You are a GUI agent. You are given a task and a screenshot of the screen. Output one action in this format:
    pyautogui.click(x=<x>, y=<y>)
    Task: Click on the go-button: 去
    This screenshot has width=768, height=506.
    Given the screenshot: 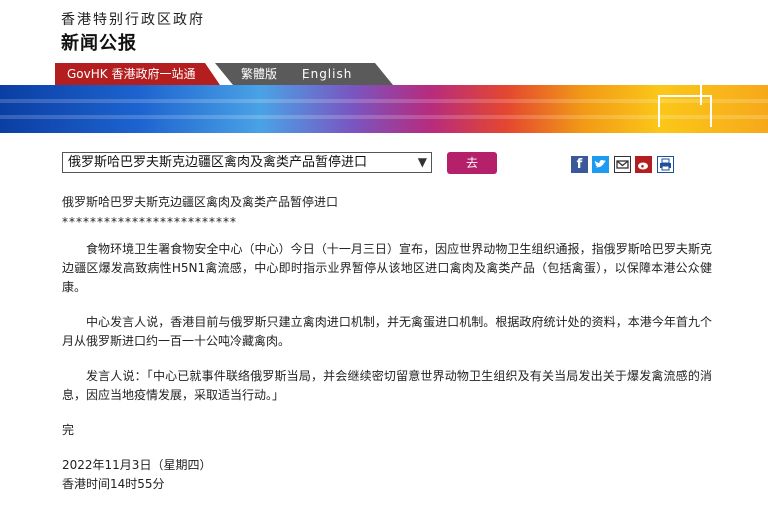 What is the action you would take?
    pyautogui.click(x=472, y=163)
    